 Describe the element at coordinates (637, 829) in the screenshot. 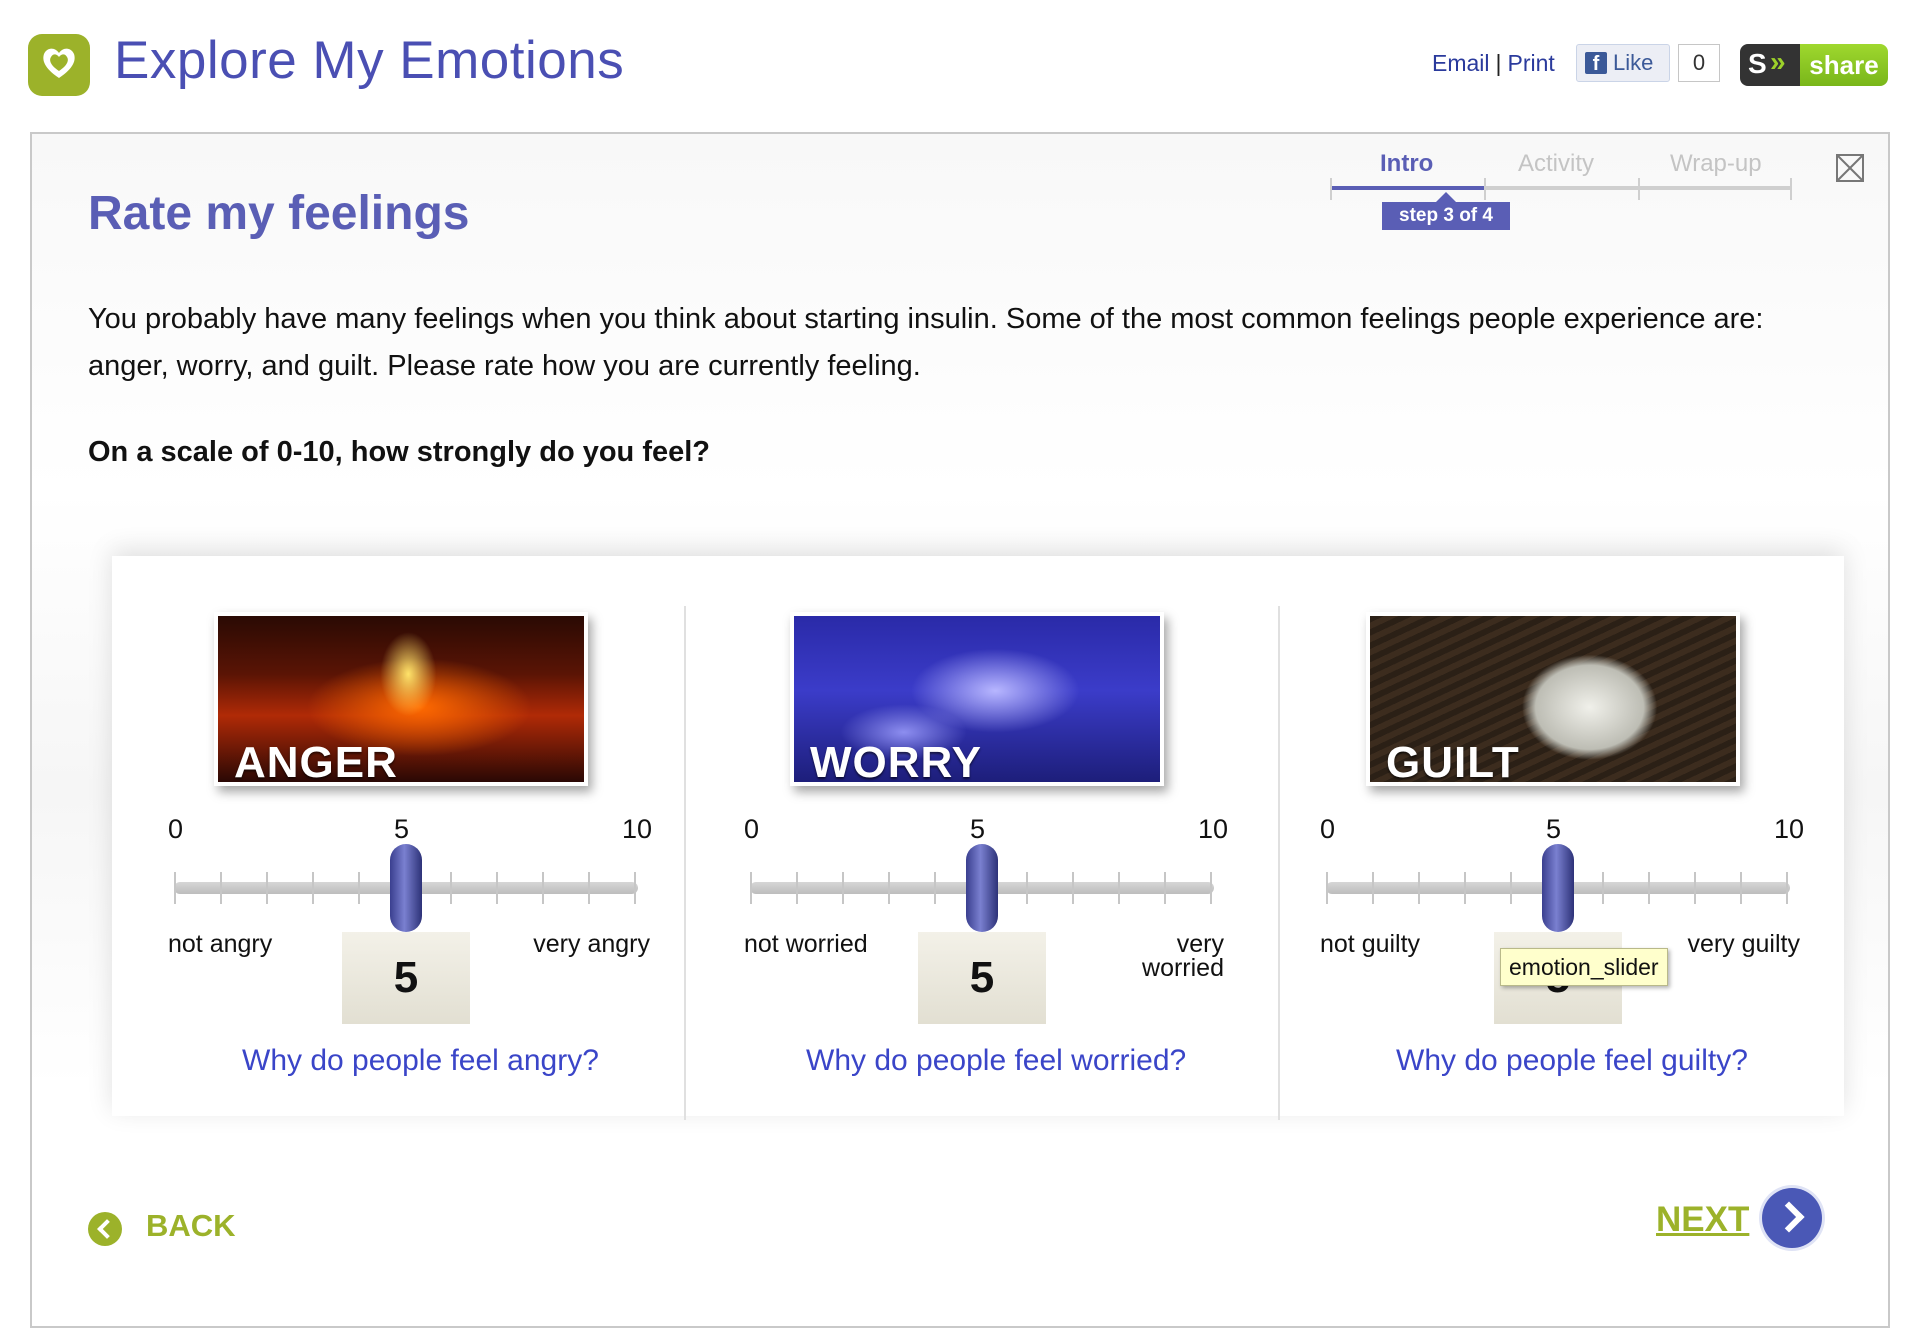

I see `anger-scale-max: 10` at that location.